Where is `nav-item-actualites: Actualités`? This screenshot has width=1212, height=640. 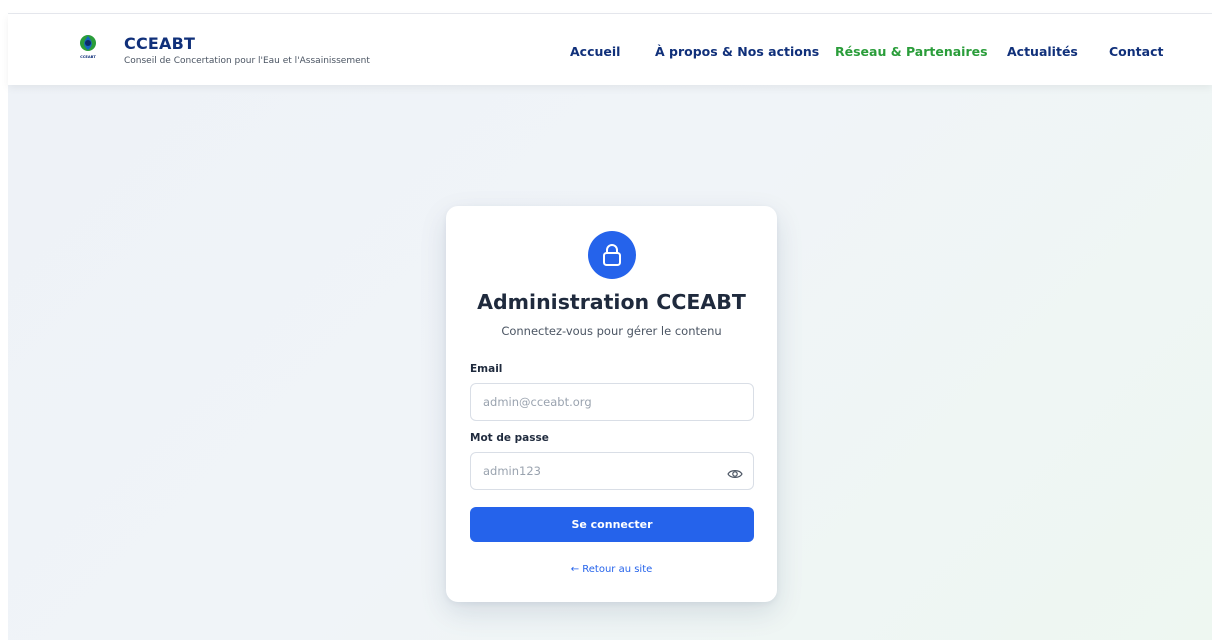
nav-item-actualites: Actualités is located at coordinates (1042, 51).